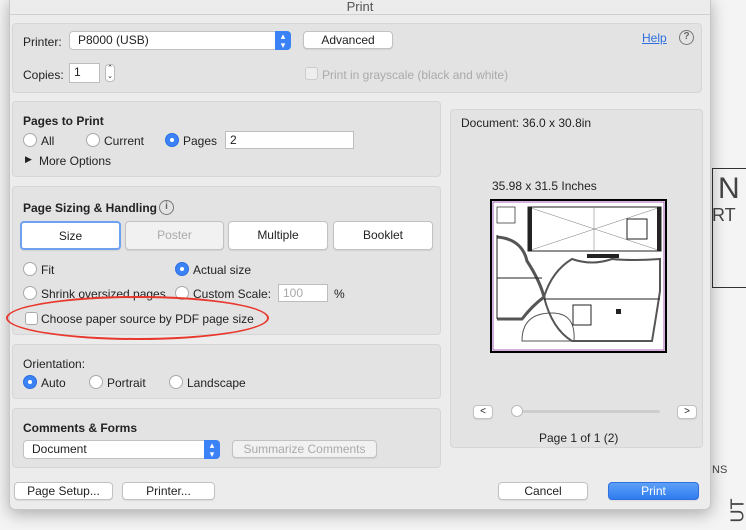 The image size is (746, 530). What do you see at coordinates (415, 75) in the screenshot?
I see `grayscale-label: Print in grayscale (black and white)` at bounding box center [415, 75].